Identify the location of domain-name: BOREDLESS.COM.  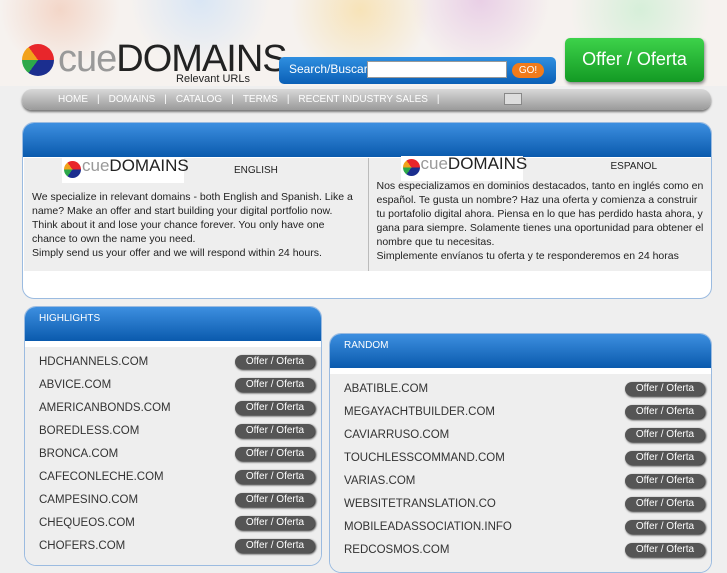
(89, 431).